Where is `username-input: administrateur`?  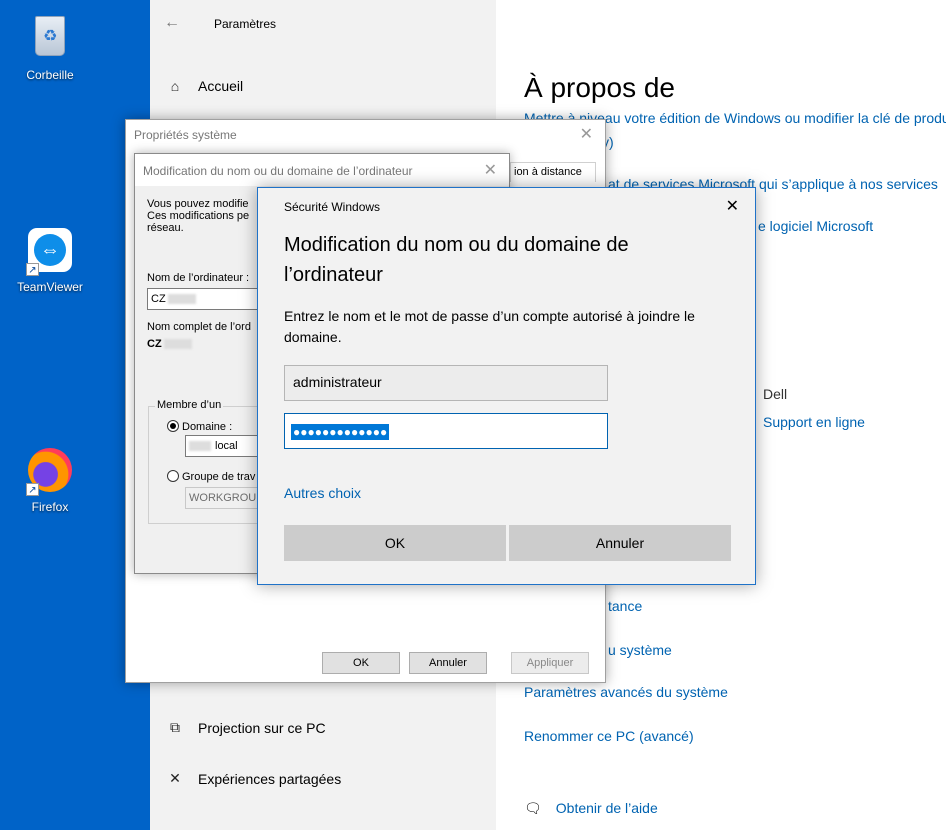 username-input: administrateur is located at coordinates (446, 383).